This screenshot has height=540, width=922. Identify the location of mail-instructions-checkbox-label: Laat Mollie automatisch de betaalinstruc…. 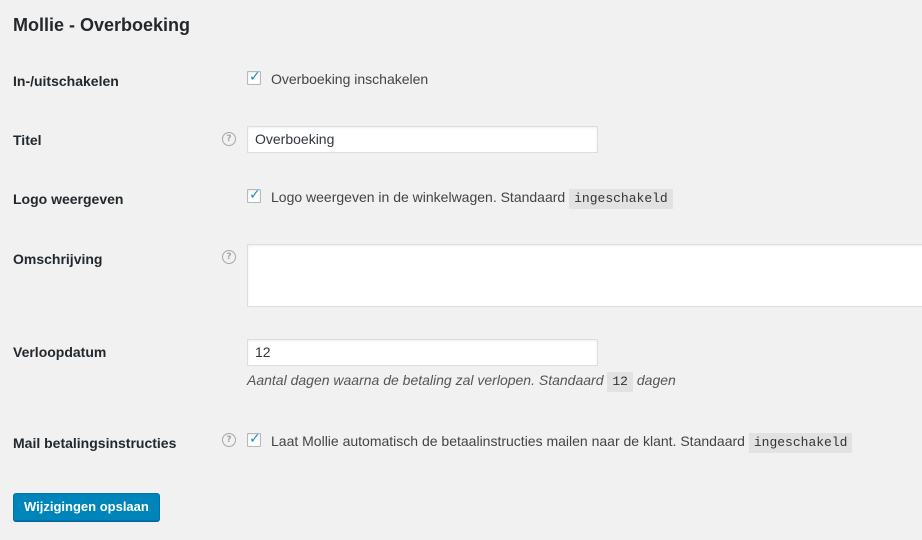
(562, 442).